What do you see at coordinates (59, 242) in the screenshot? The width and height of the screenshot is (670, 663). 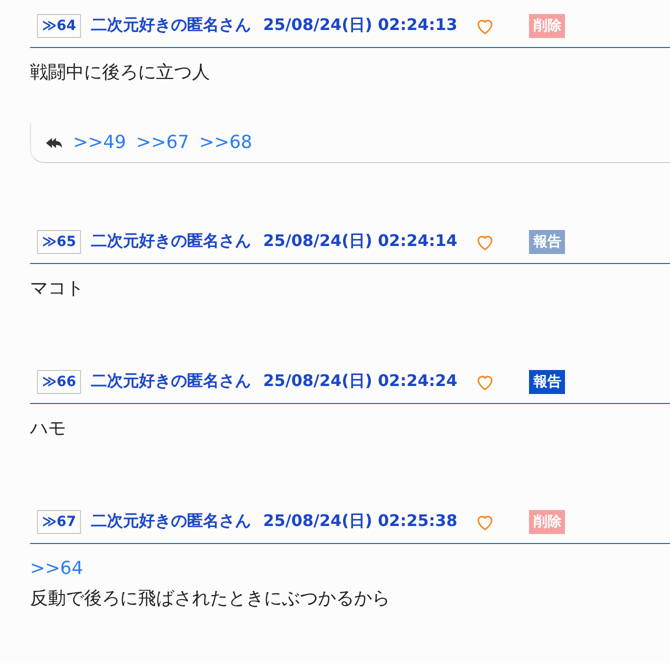 I see `post-number: ≫65` at bounding box center [59, 242].